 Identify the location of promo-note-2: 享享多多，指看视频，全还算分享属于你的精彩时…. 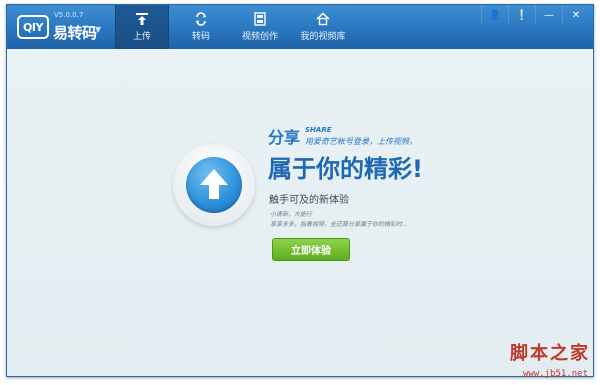
(339, 224).